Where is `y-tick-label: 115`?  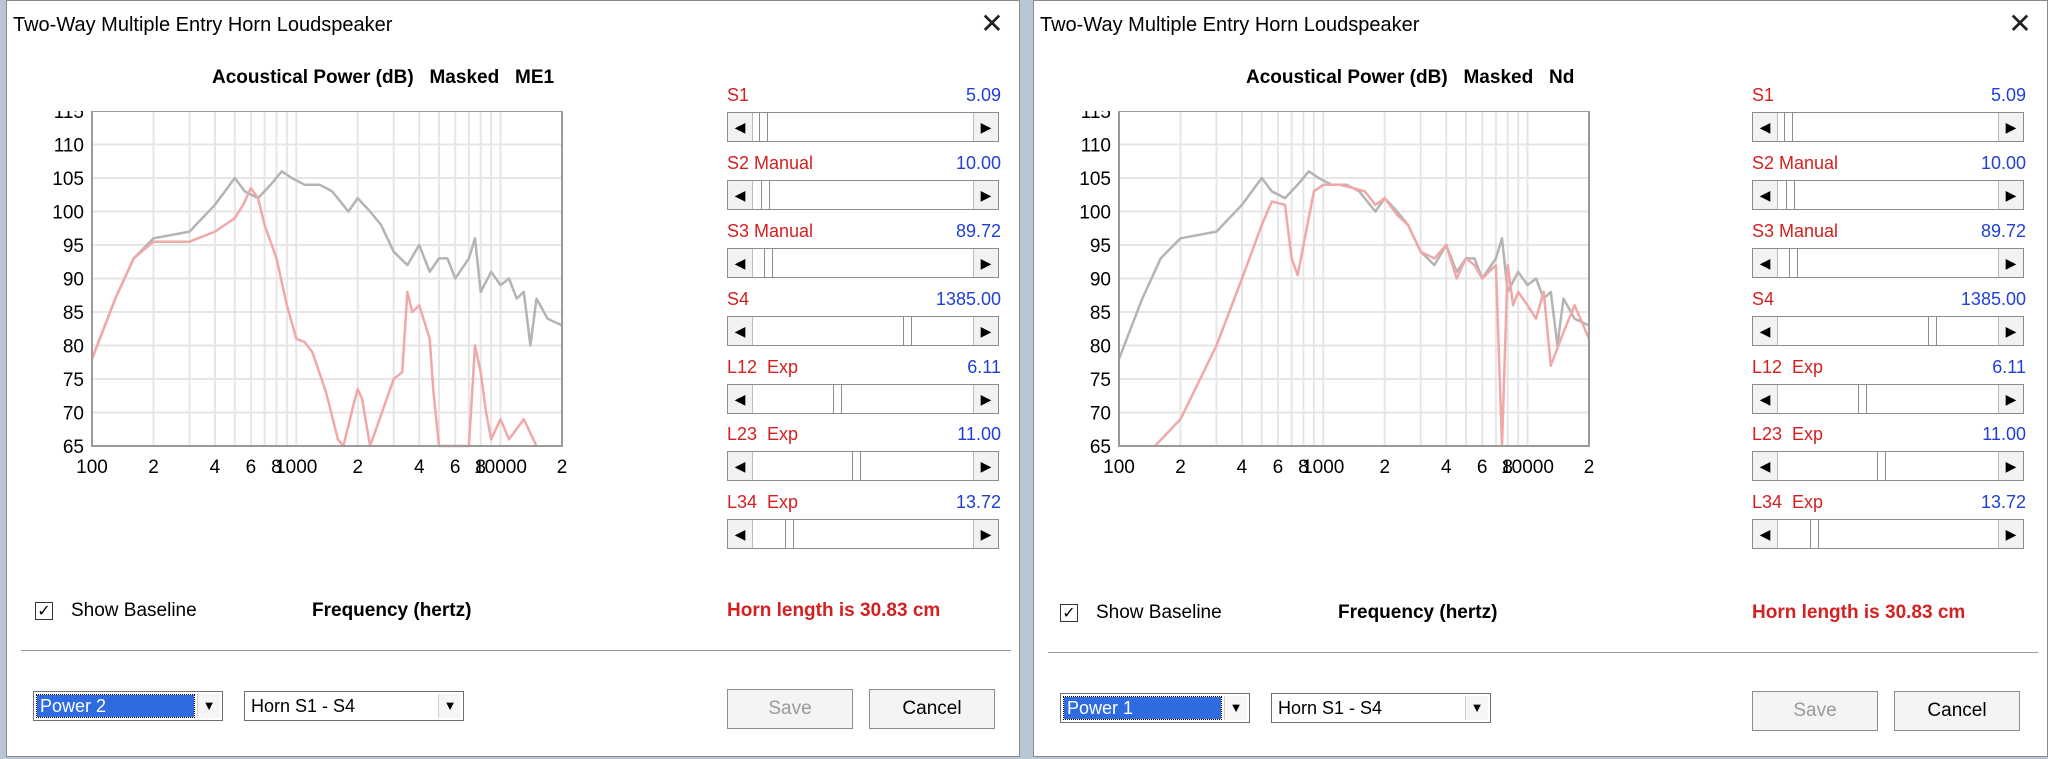
y-tick-label: 115 is located at coordinates (69, 117).